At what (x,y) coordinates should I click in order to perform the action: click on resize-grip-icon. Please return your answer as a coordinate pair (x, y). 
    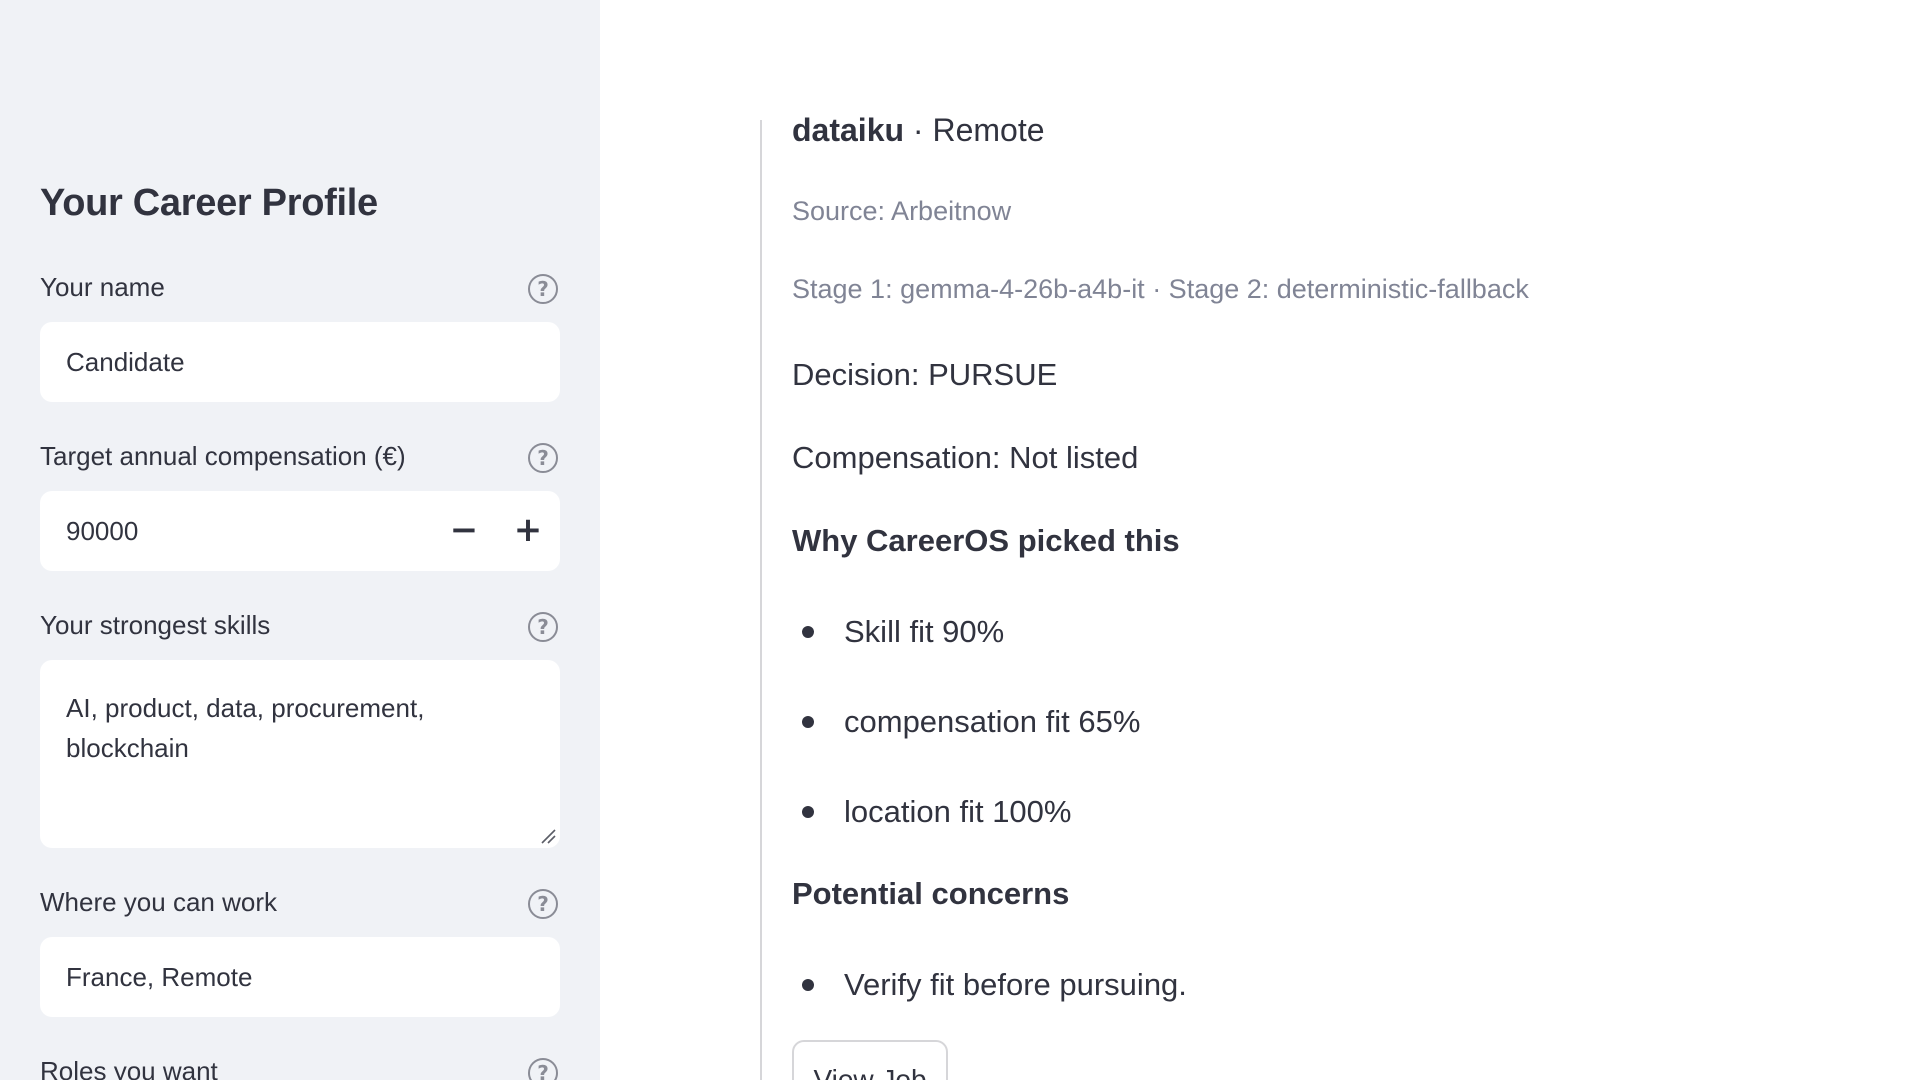
    Looking at the image, I should click on (548, 836).